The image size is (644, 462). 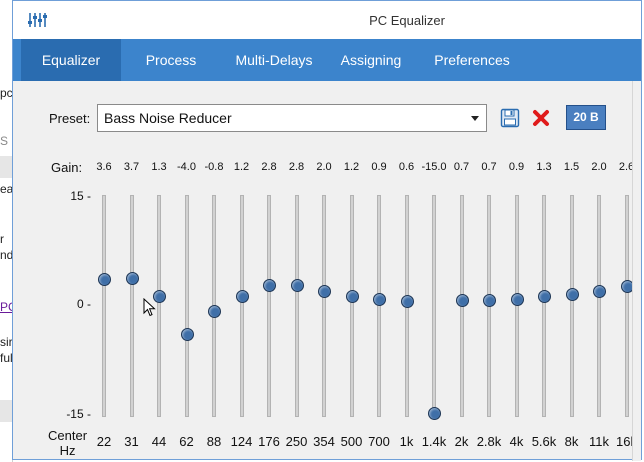 I want to click on preset-label: Preset:, so click(x=70, y=118).